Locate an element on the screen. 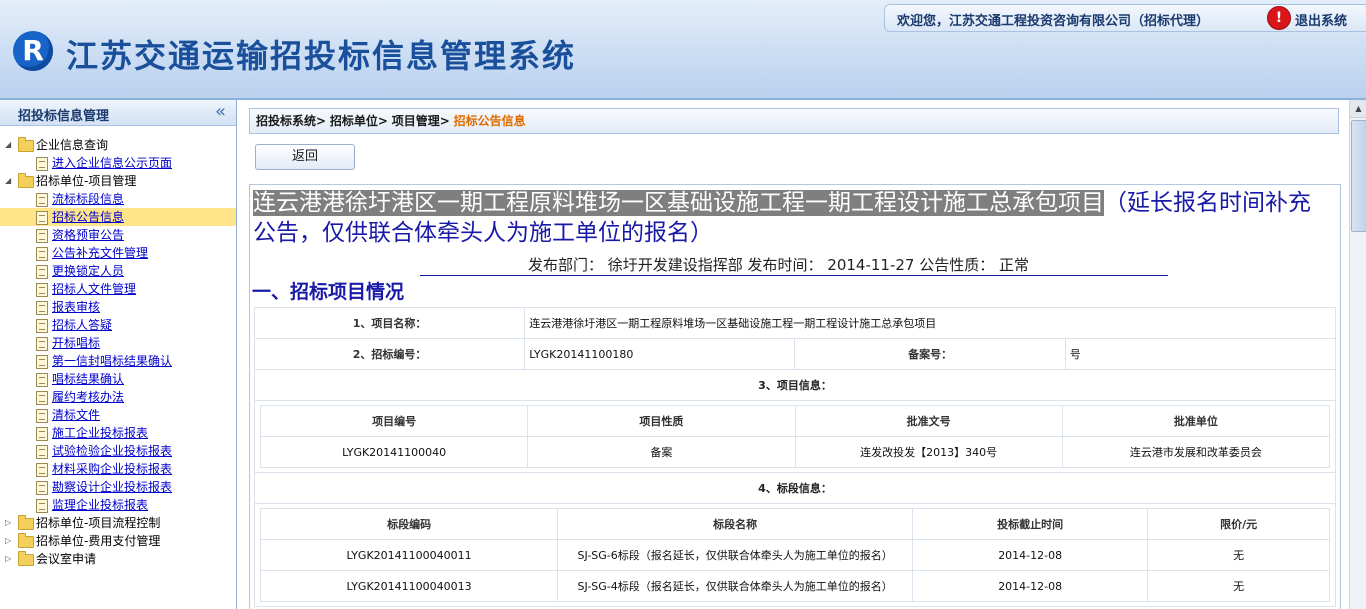  section-info-label: 4、标段信息： is located at coordinates (795, 488).